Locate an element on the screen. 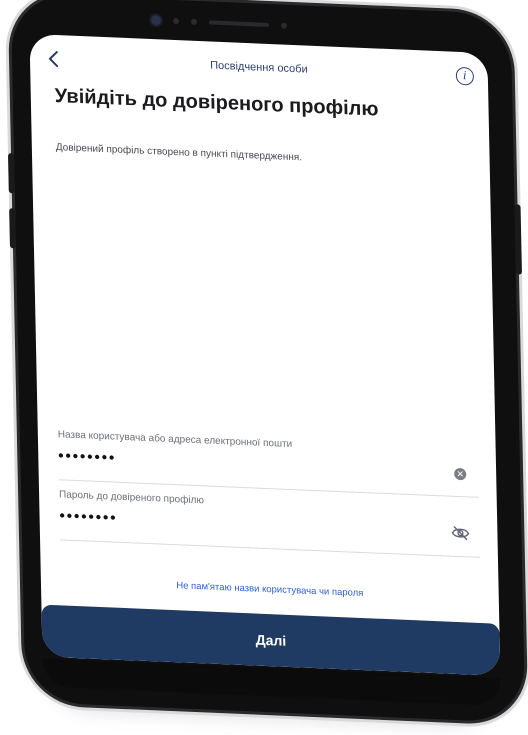  earpiece-speaker-icon is located at coordinates (239, 23).